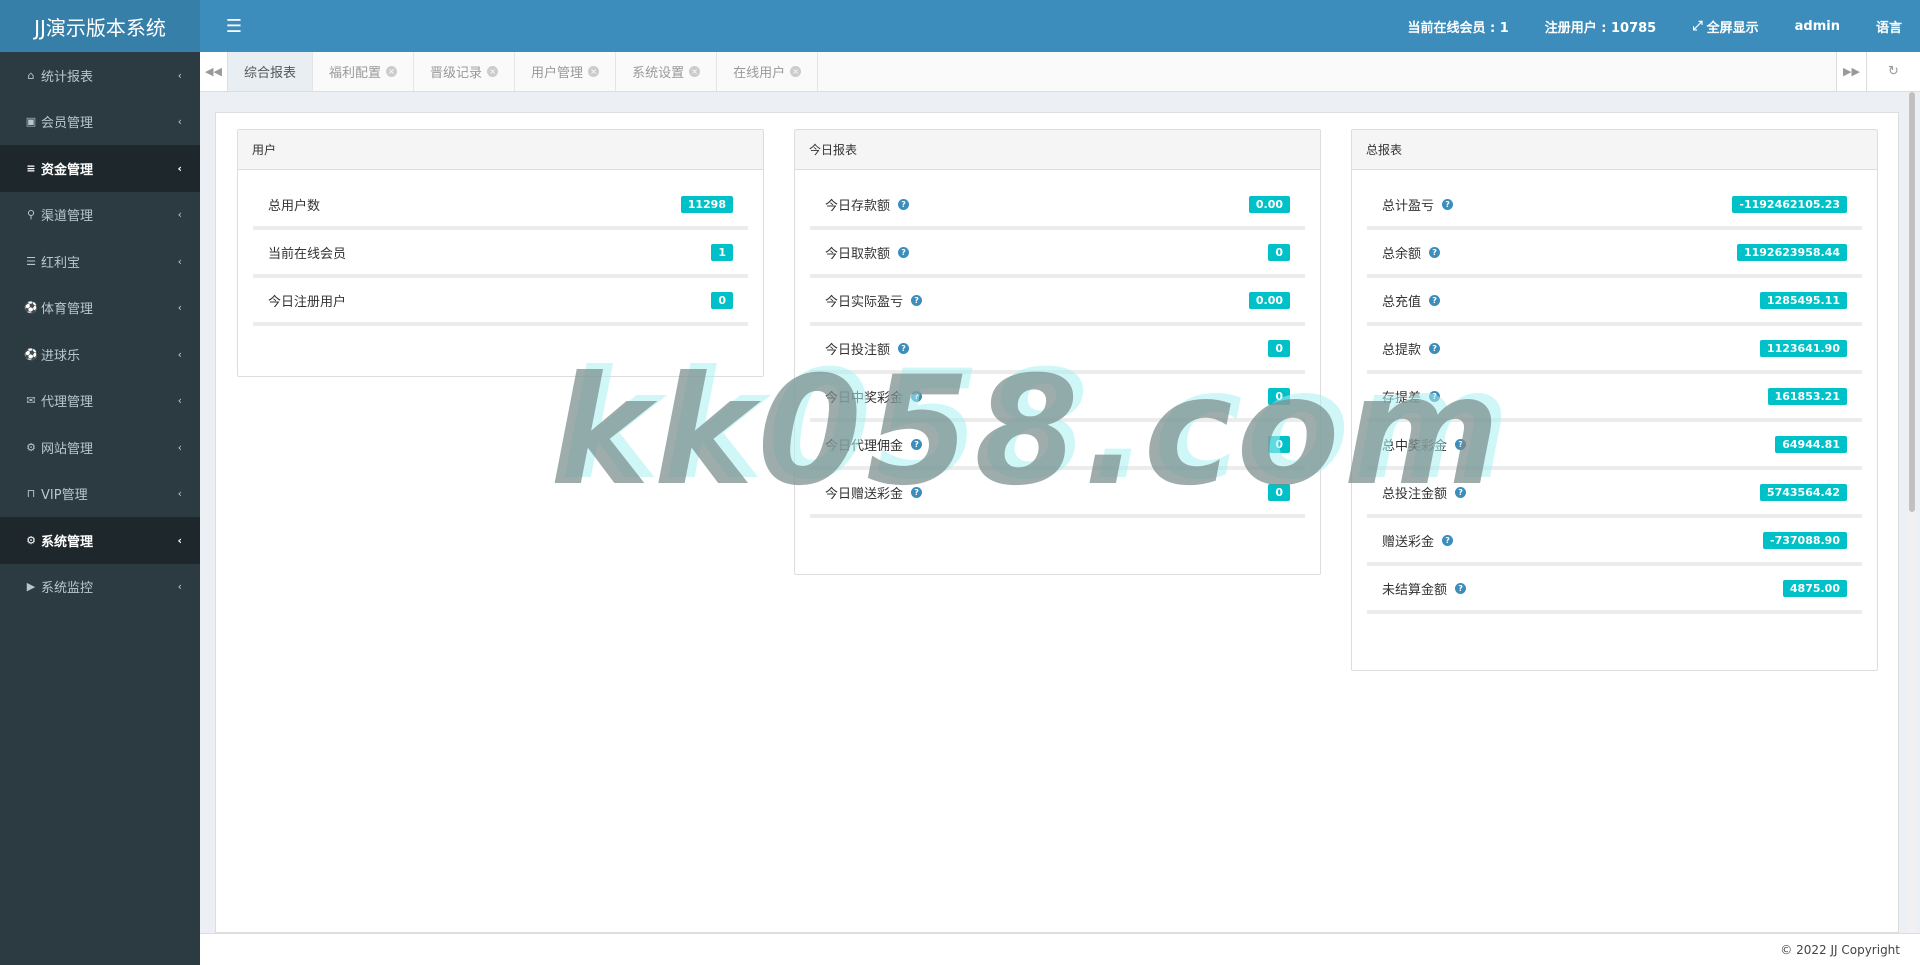 The image size is (1920, 965). Describe the element at coordinates (722, 252) in the screenshot. I see `stat-badge: 1` at that location.